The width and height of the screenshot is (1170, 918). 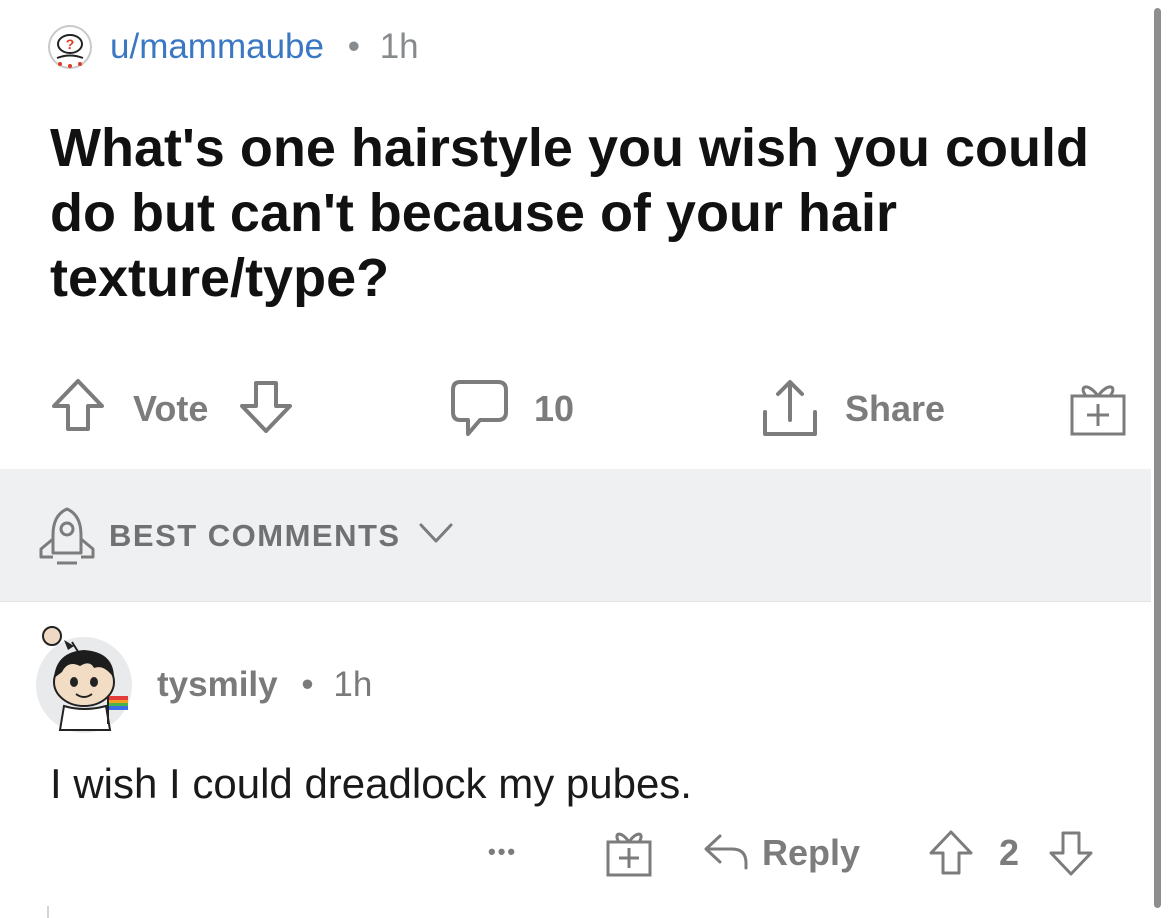 I want to click on post-action-bar: Vote 10 Share, so click(x=575, y=410).